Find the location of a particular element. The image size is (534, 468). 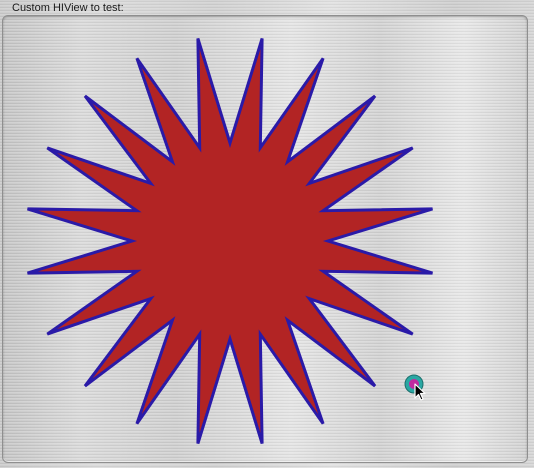

view-label: Custom HIView to test: is located at coordinates (68, 8).